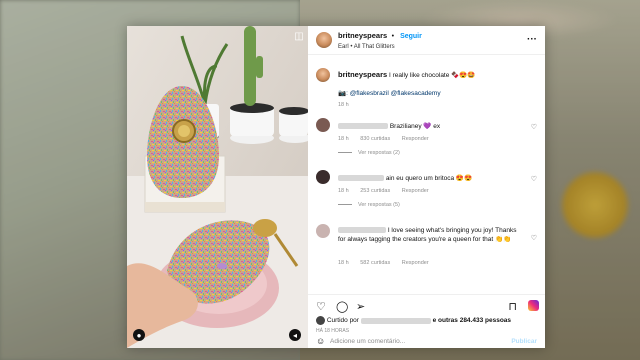 This screenshot has width=640, height=360. I want to click on view-replies-button: Ver respostas (2), so click(369, 153).